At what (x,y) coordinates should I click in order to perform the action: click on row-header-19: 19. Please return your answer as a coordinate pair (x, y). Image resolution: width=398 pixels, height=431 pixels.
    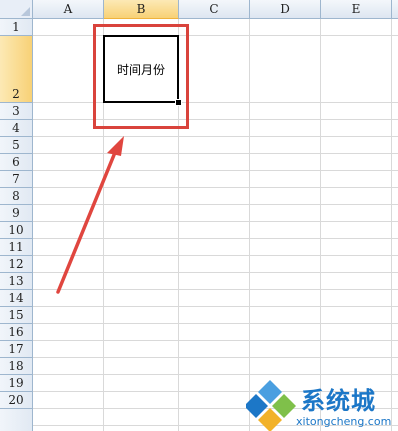
    Looking at the image, I should click on (16, 383).